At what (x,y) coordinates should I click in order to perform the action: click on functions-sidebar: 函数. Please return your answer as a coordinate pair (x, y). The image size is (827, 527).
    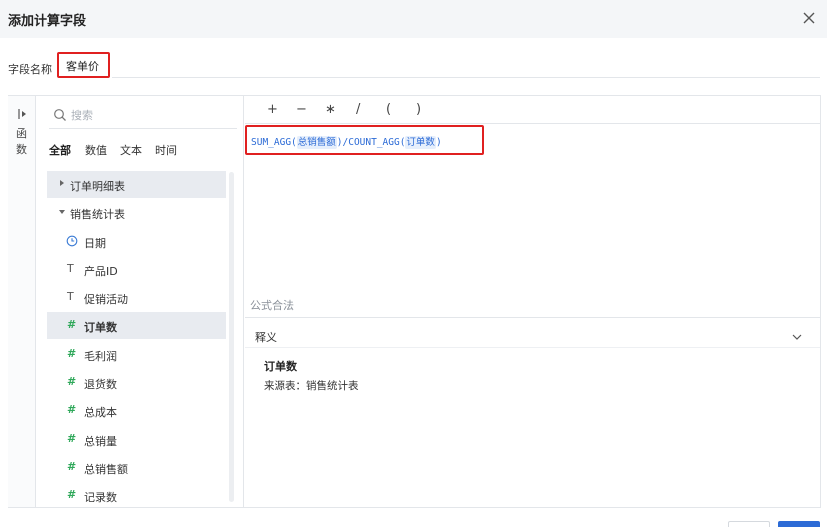
    Looking at the image, I should click on (22, 301).